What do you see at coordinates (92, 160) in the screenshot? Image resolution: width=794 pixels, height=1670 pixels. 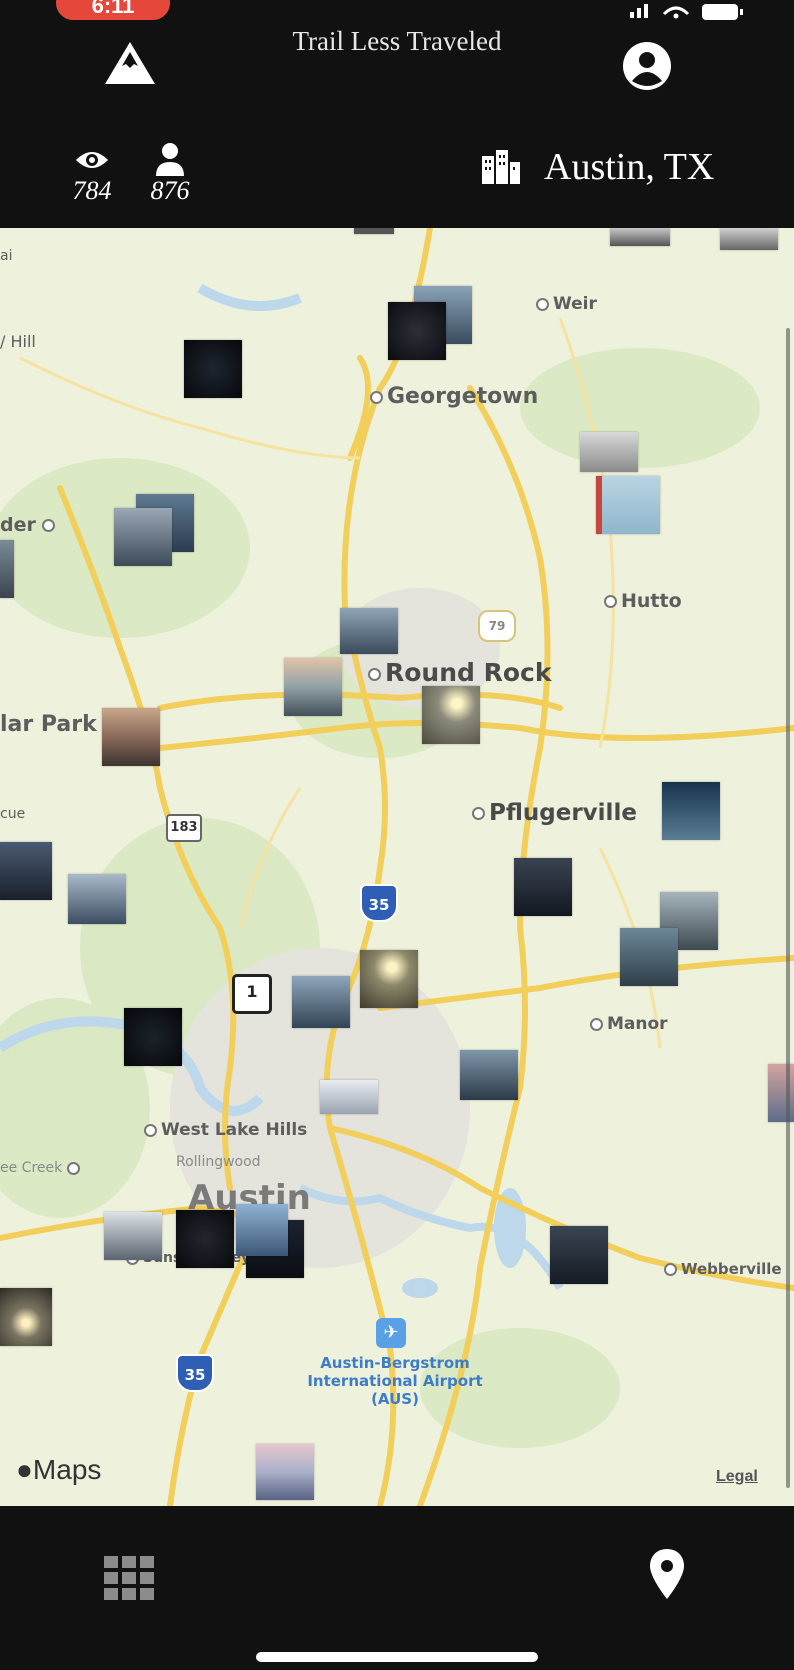 I see `eye-icon` at bounding box center [92, 160].